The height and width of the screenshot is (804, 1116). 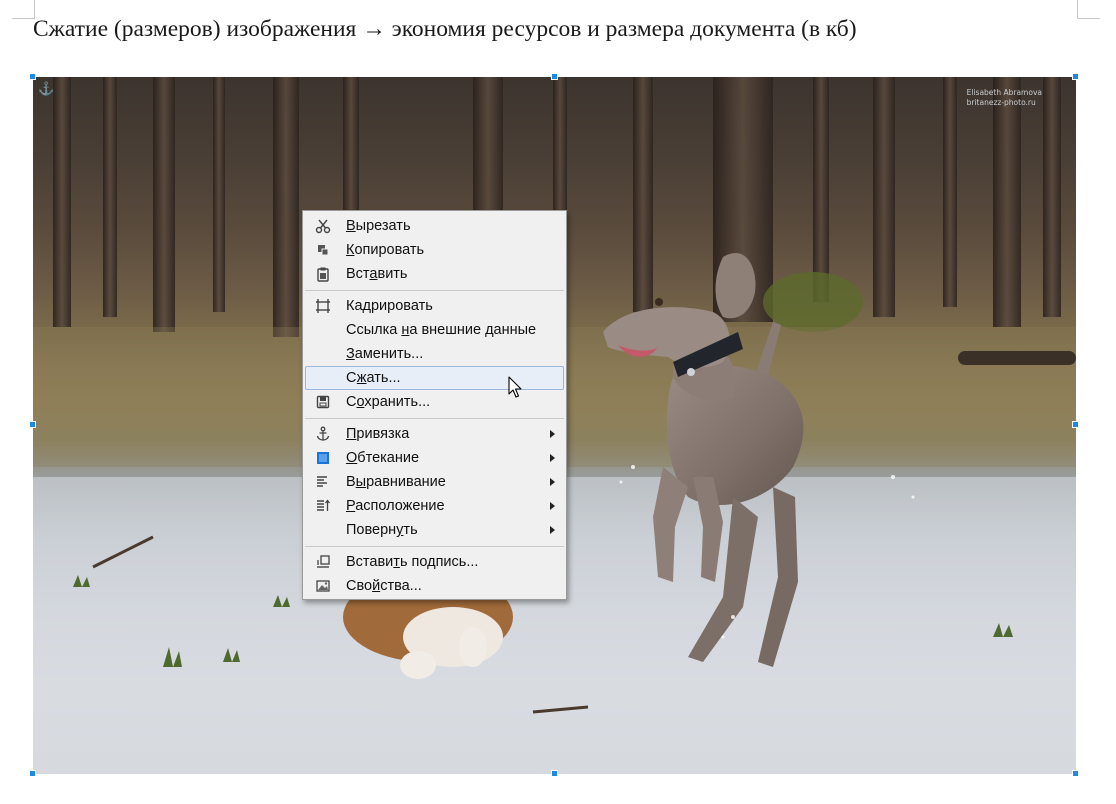 What do you see at coordinates (323, 402) in the screenshot?
I see `save-icon` at bounding box center [323, 402].